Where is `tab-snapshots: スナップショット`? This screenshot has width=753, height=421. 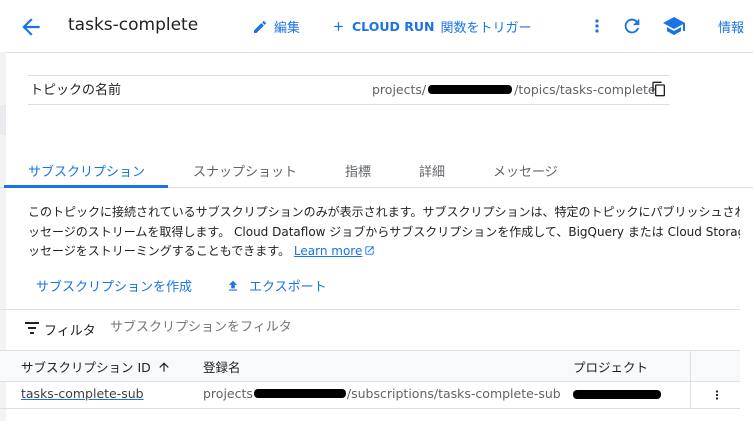 tab-snapshots: スナップショット is located at coordinates (245, 170).